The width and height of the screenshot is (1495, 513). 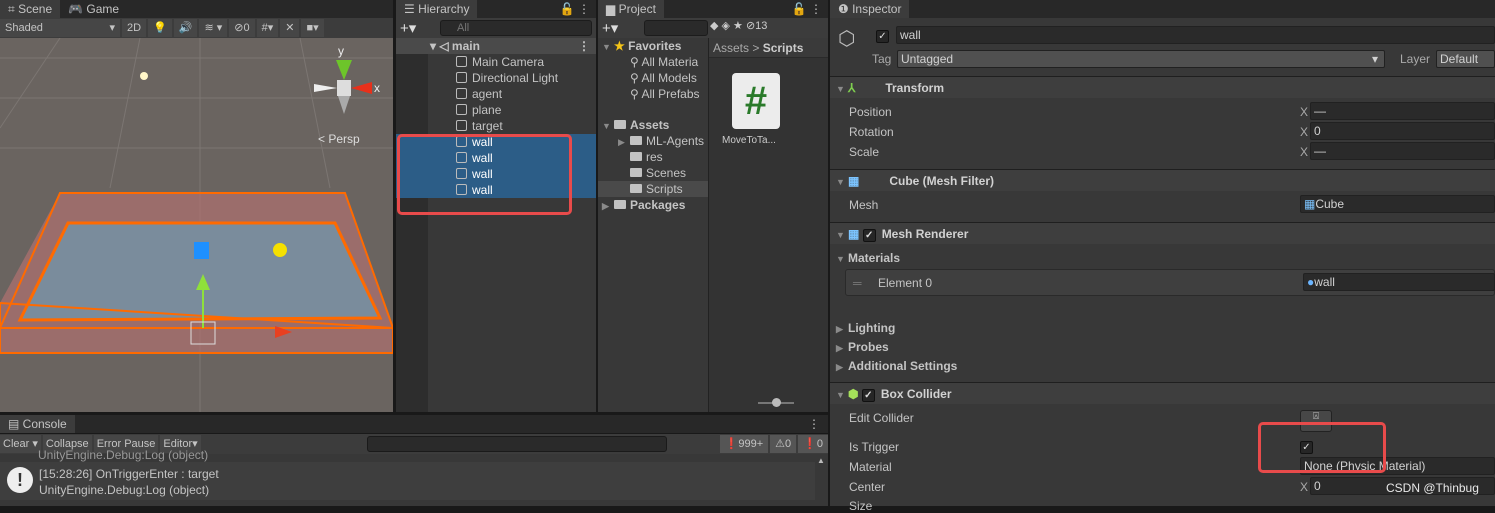 I want to click on add-button: +▾, so click(x=408, y=28).